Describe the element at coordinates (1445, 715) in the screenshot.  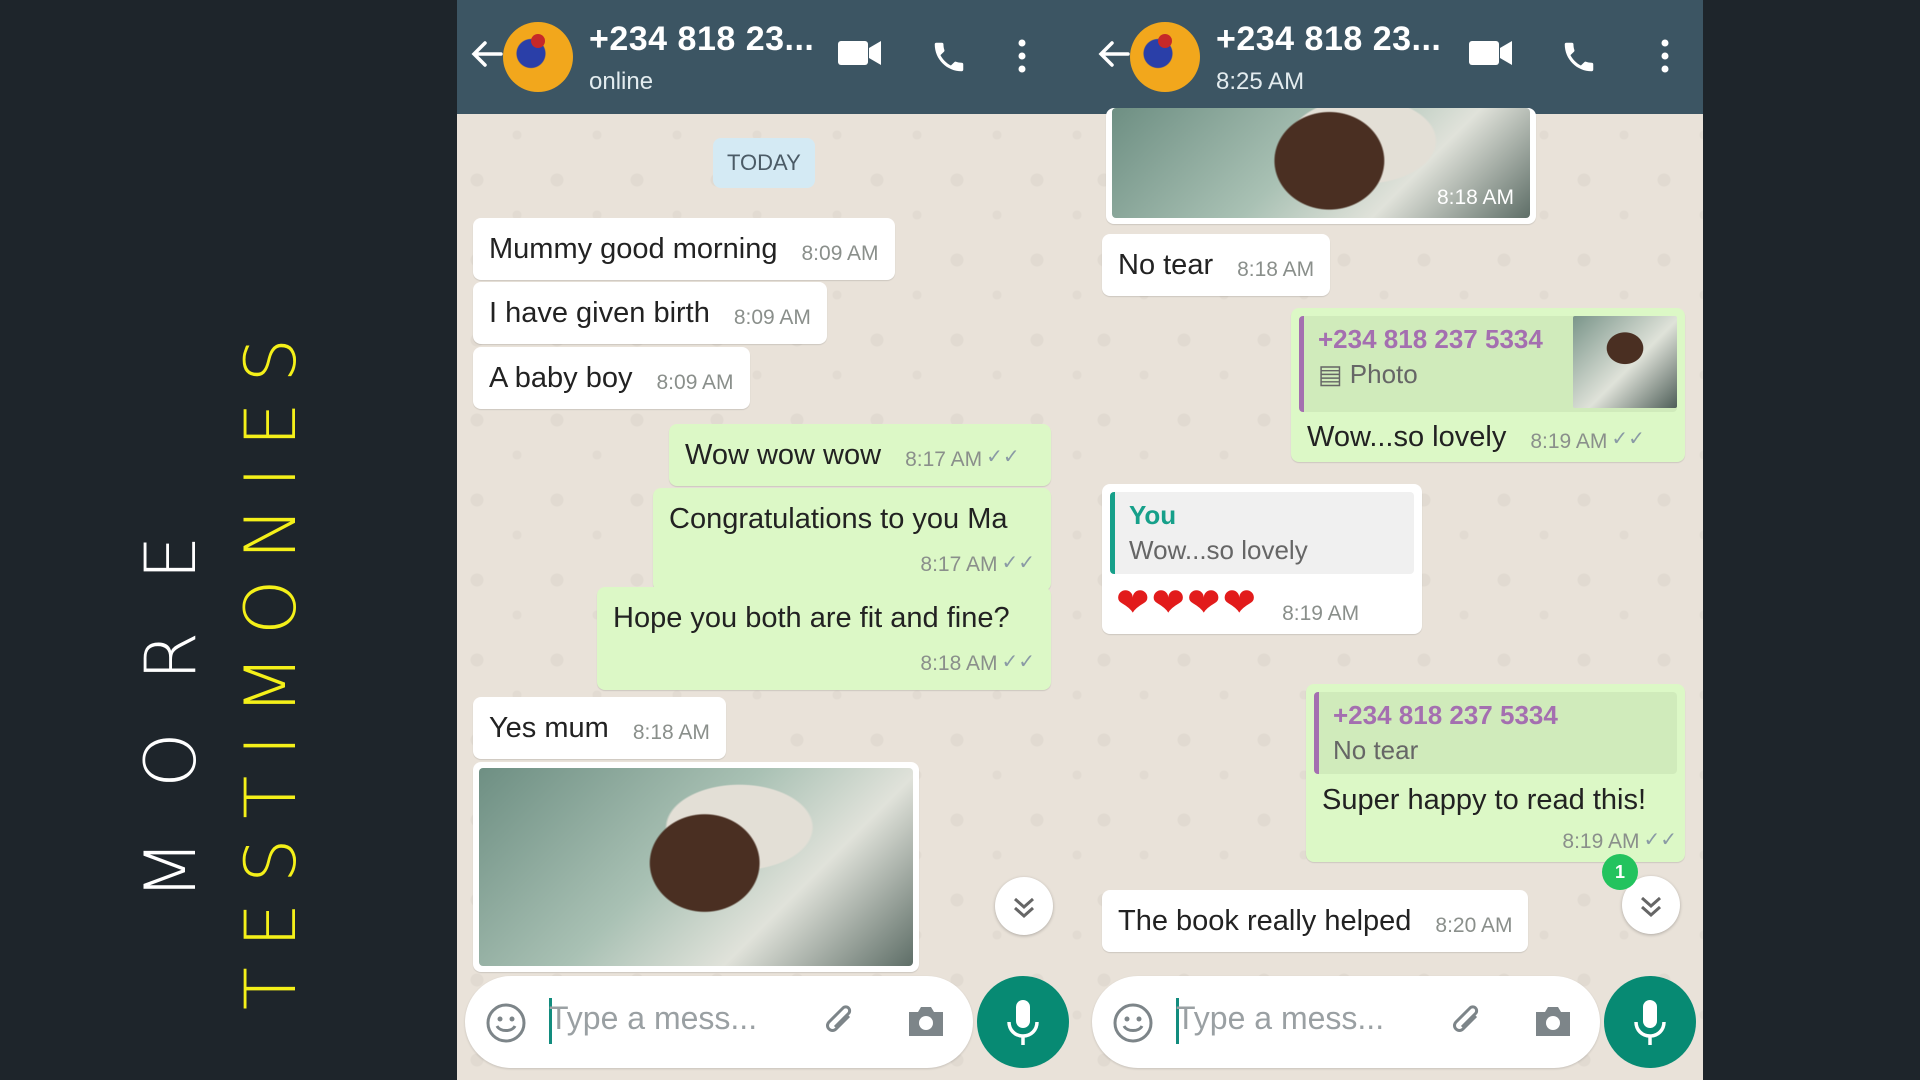
I see `quote-author: +234 818 237 5334` at that location.